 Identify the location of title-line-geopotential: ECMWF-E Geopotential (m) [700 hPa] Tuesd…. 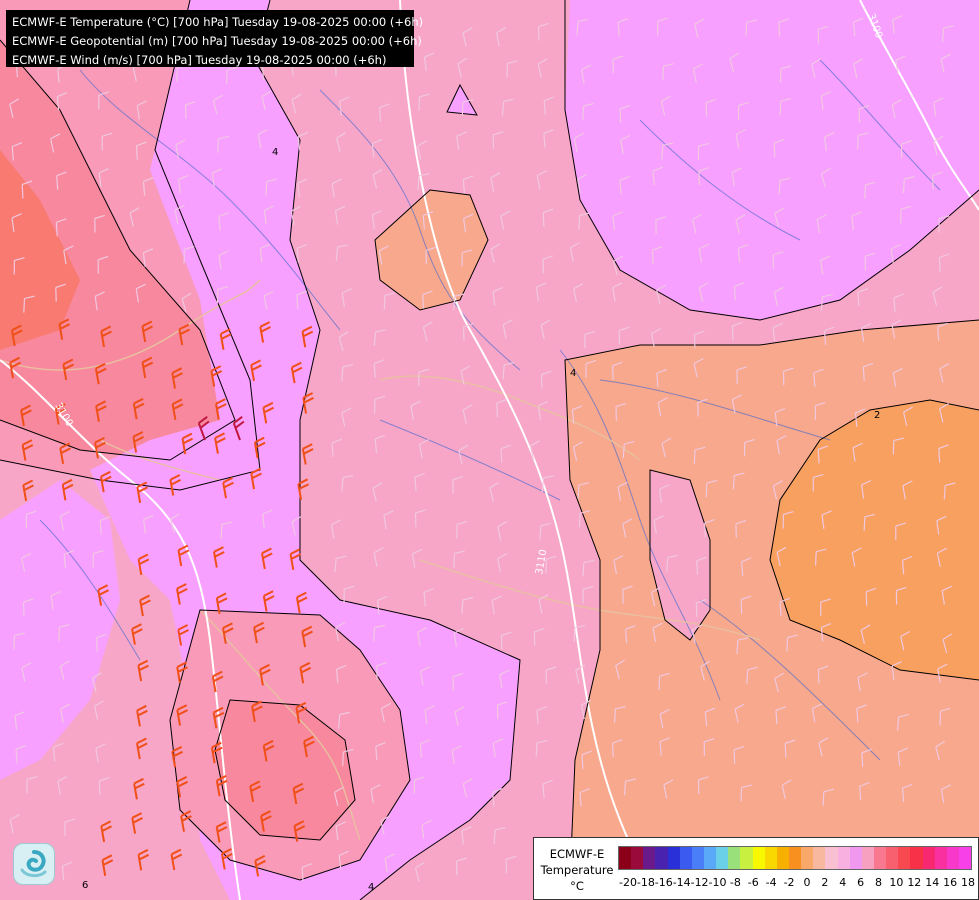
(217, 41).